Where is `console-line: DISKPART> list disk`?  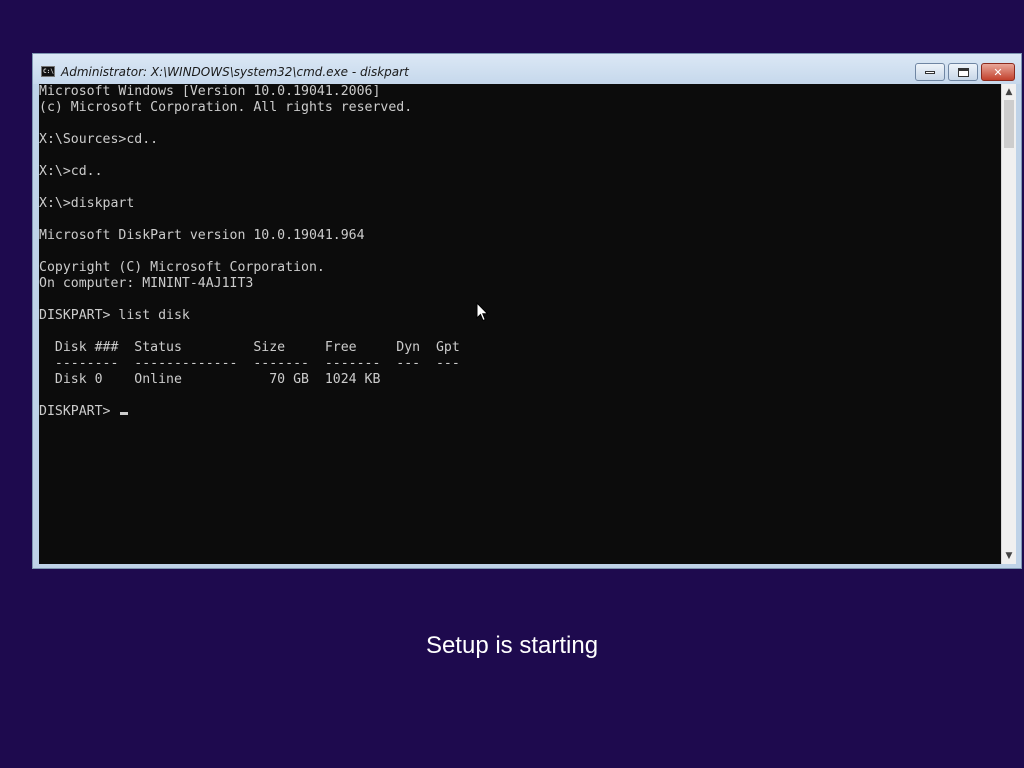 console-line: DISKPART> list disk is located at coordinates (114, 315).